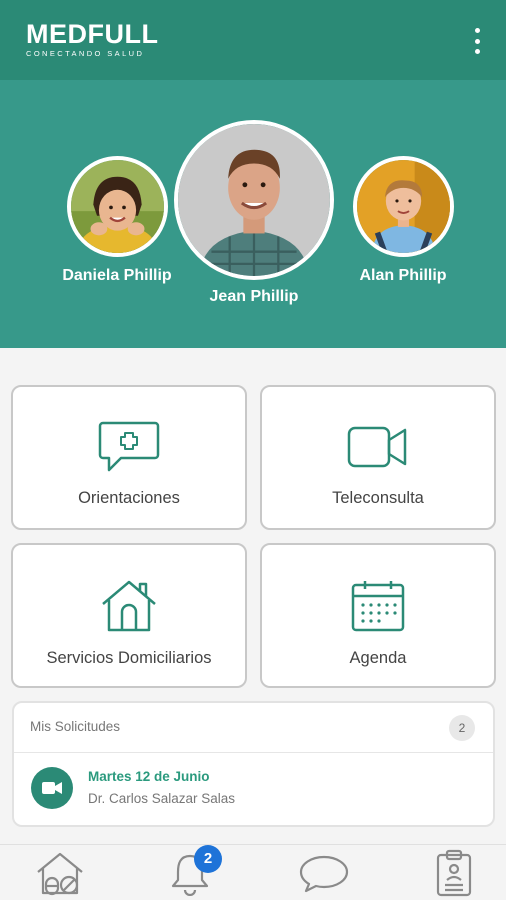 This screenshot has height=900, width=506. What do you see at coordinates (129, 606) in the screenshot?
I see `house-icon` at bounding box center [129, 606].